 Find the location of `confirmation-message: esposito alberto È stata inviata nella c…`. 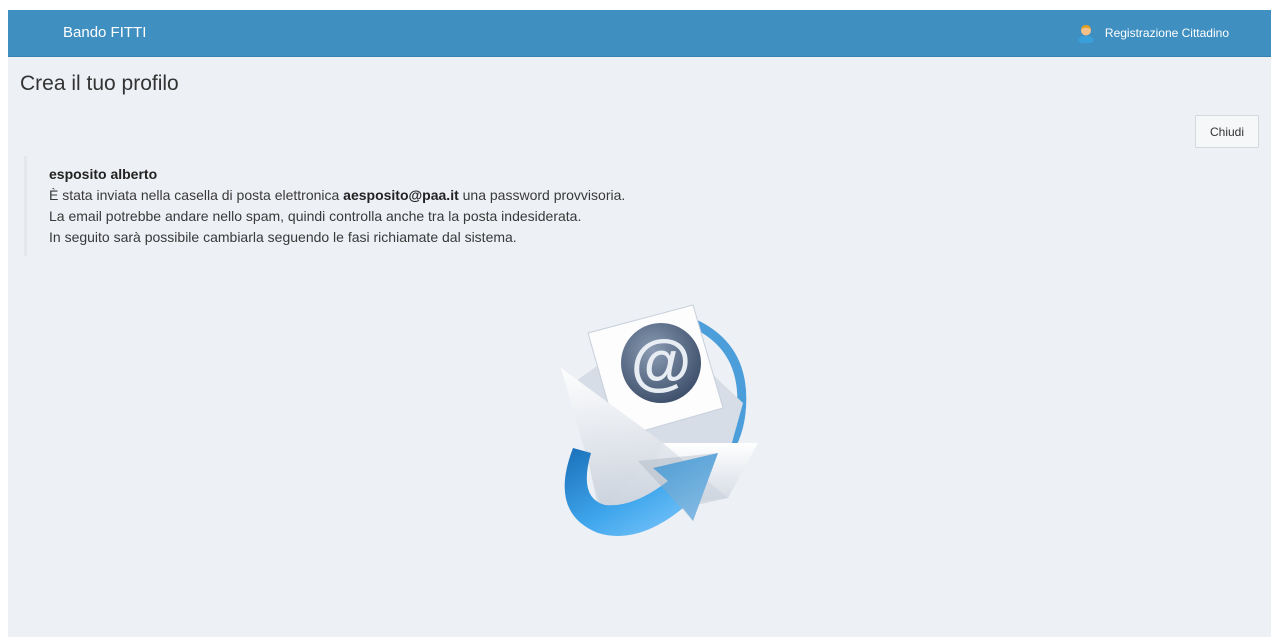

confirmation-message: esposito alberto È stata inviata nella c… is located at coordinates (426, 206).